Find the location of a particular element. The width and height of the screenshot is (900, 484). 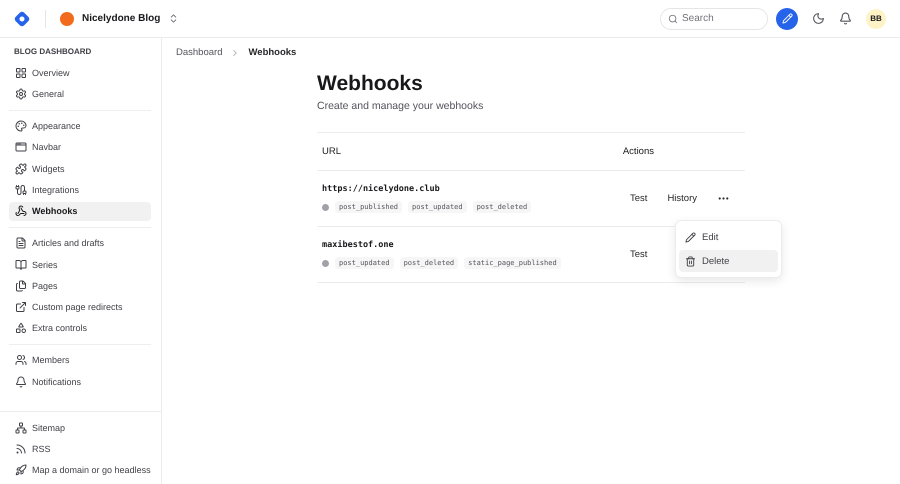

search-field: Search is located at coordinates (714, 19).